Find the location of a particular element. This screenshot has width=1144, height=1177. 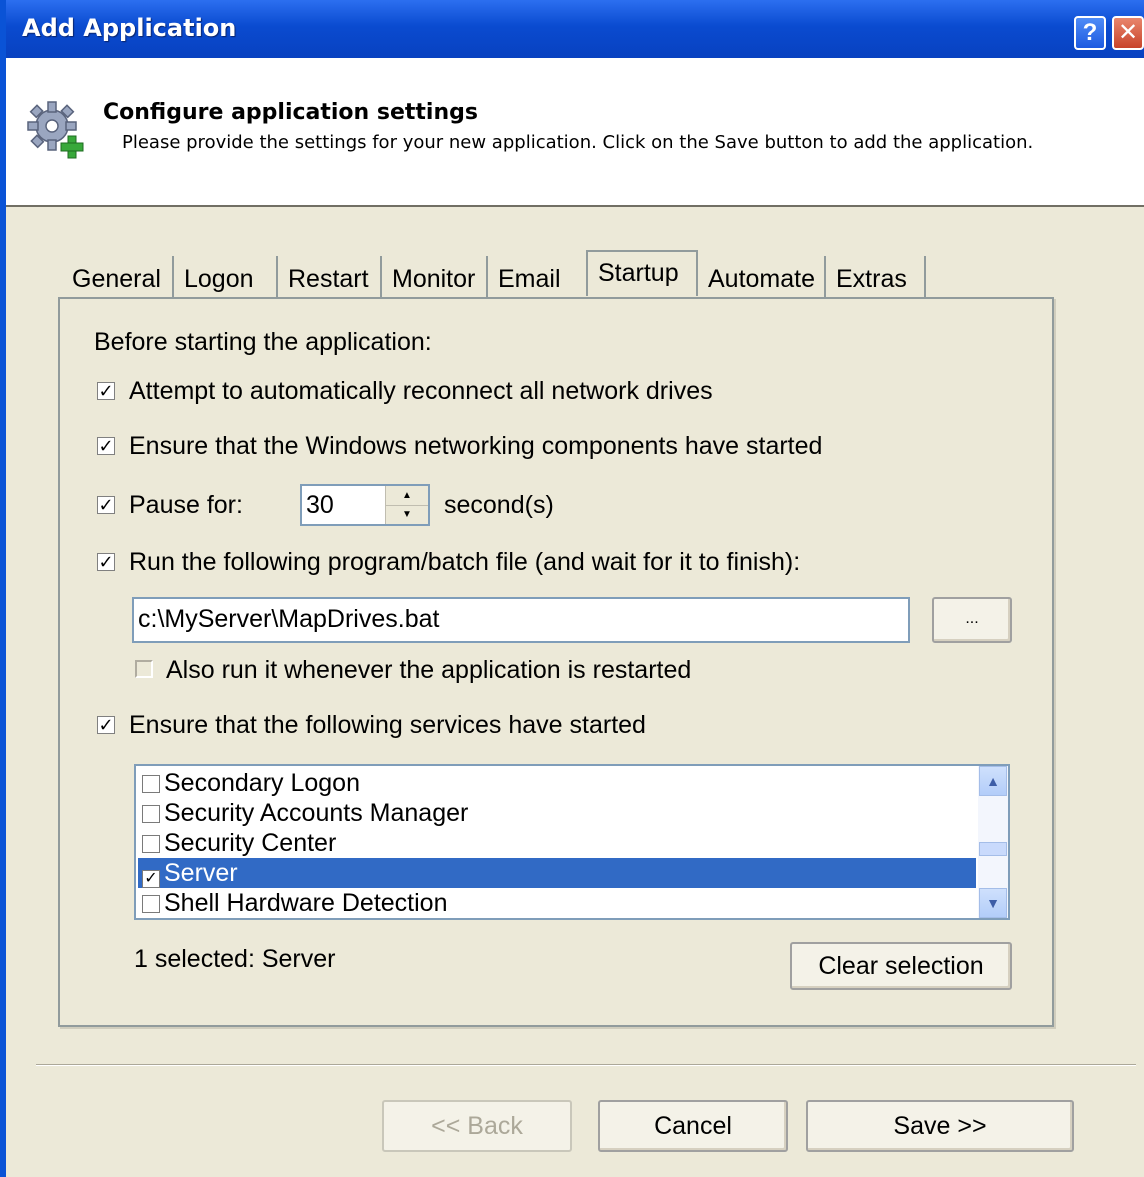

reconnect-drives-checkbox: ✓ is located at coordinates (106, 391).